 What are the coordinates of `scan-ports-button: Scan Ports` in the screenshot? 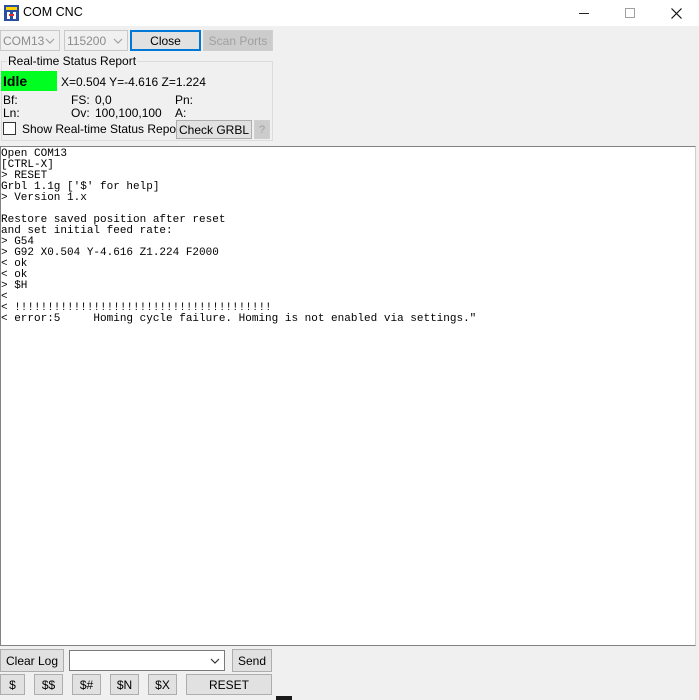 It's located at (238, 40).